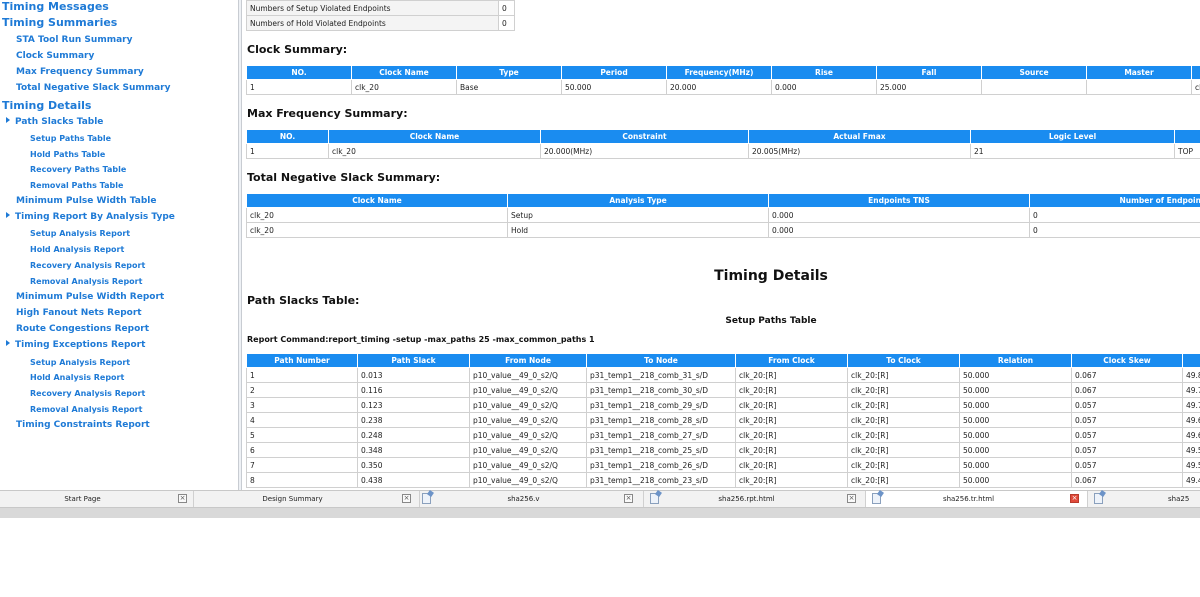  I want to click on table-cell: Numbers of Hold Violated Endpoints, so click(372, 23).